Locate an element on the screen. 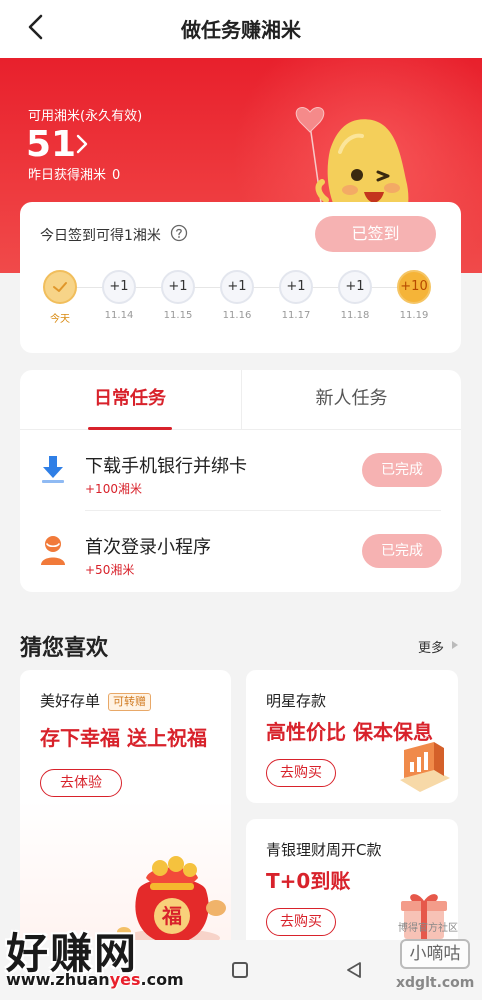 This screenshot has width=482, height=1000. help-icon is located at coordinates (179, 233).